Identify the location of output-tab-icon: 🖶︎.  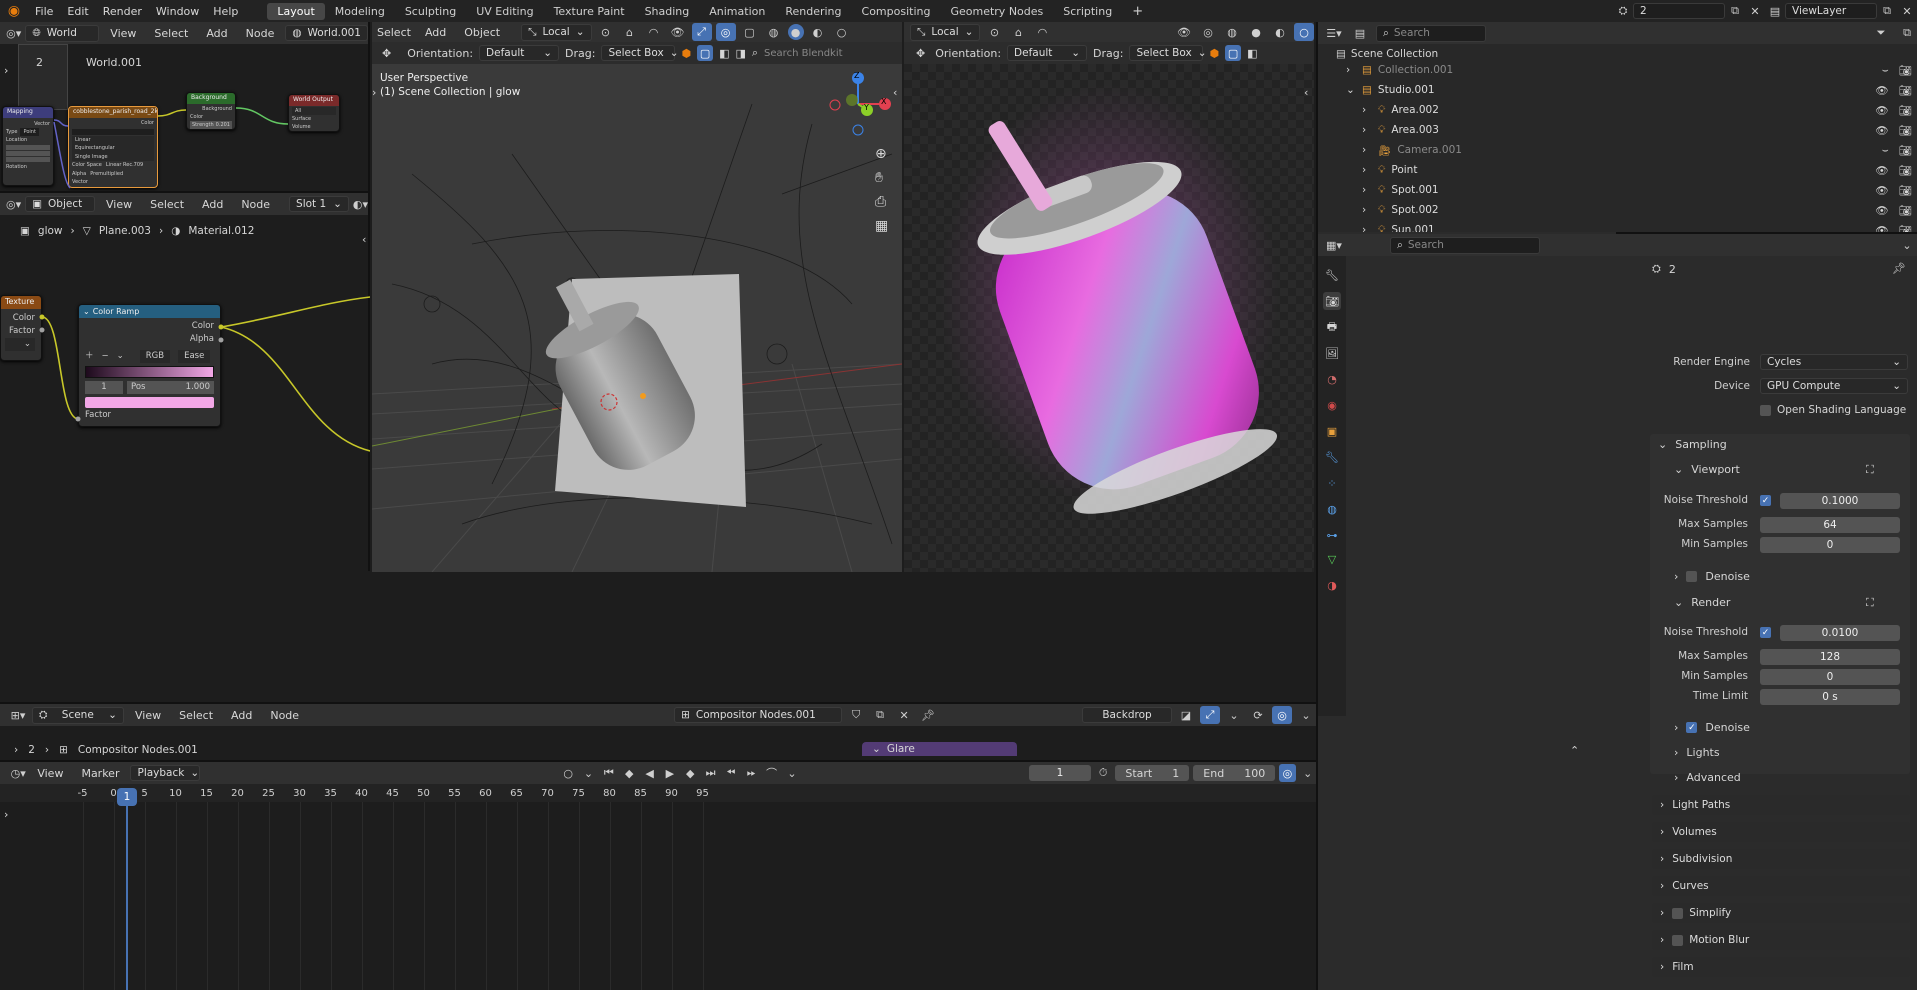
(1332, 327).